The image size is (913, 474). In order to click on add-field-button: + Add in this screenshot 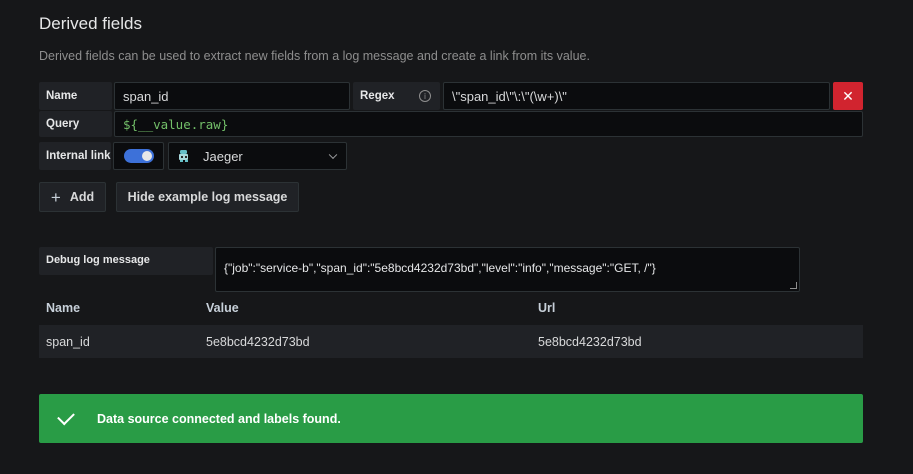, I will do `click(72, 197)`.